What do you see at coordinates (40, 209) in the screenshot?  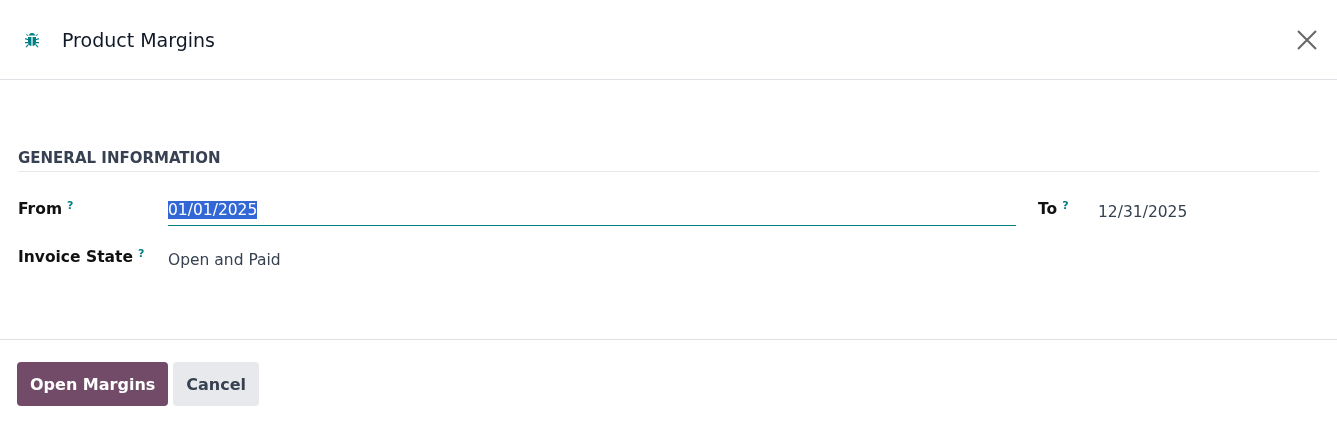 I see `field-label: From` at bounding box center [40, 209].